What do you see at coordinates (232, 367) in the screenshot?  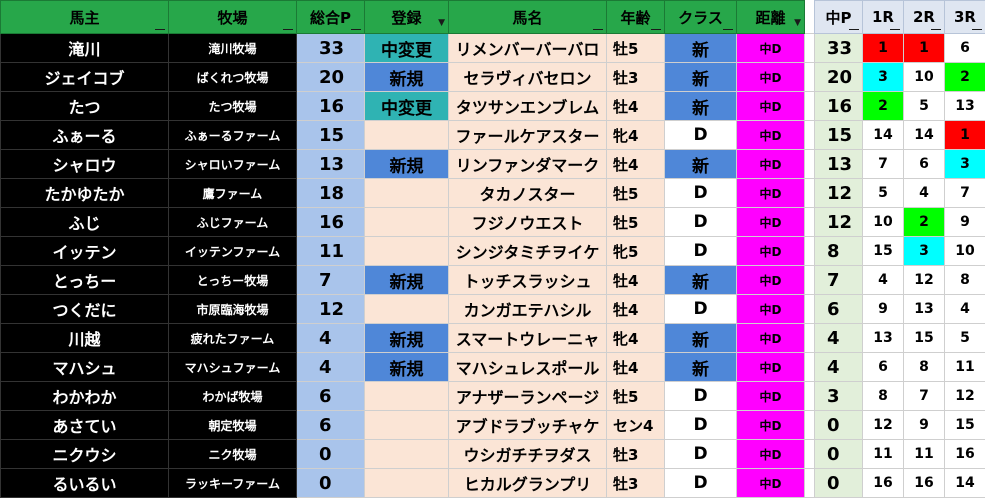 I see `farm-cell: マハシュファーム` at bounding box center [232, 367].